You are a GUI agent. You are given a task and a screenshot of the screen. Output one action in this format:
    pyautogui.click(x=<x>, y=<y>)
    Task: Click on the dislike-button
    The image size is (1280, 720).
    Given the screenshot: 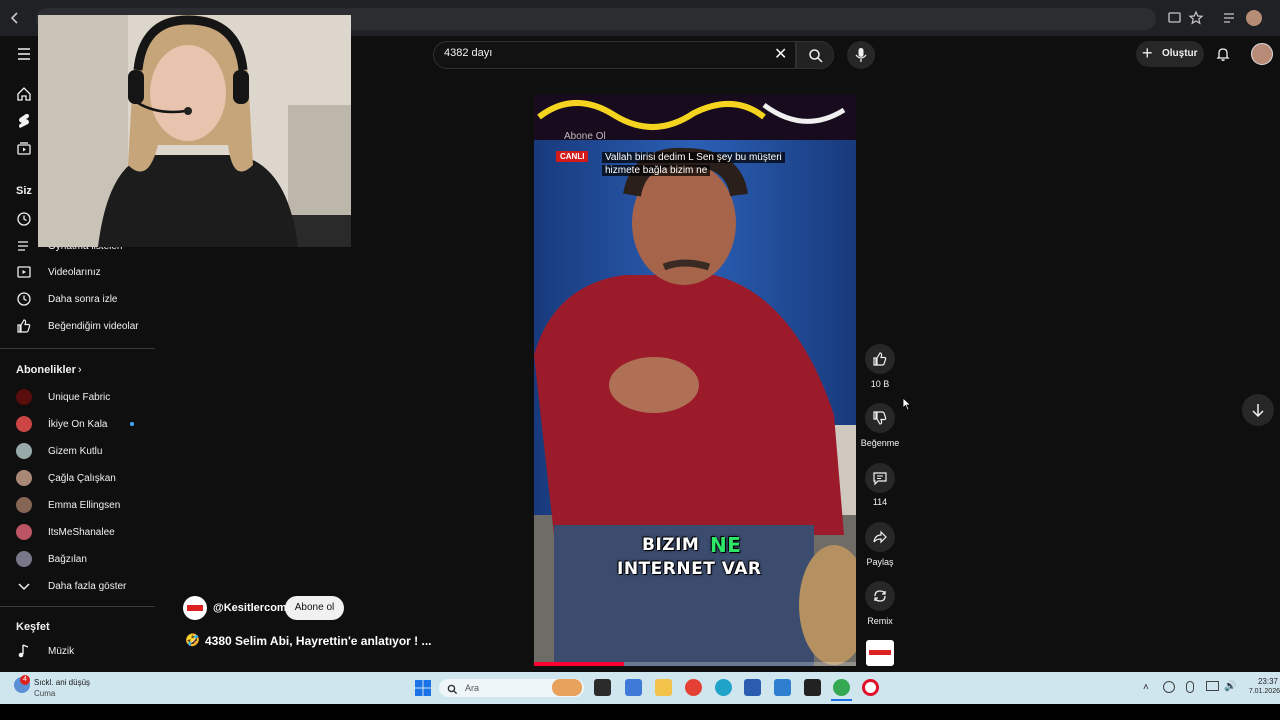 What is the action you would take?
    pyautogui.click(x=880, y=418)
    